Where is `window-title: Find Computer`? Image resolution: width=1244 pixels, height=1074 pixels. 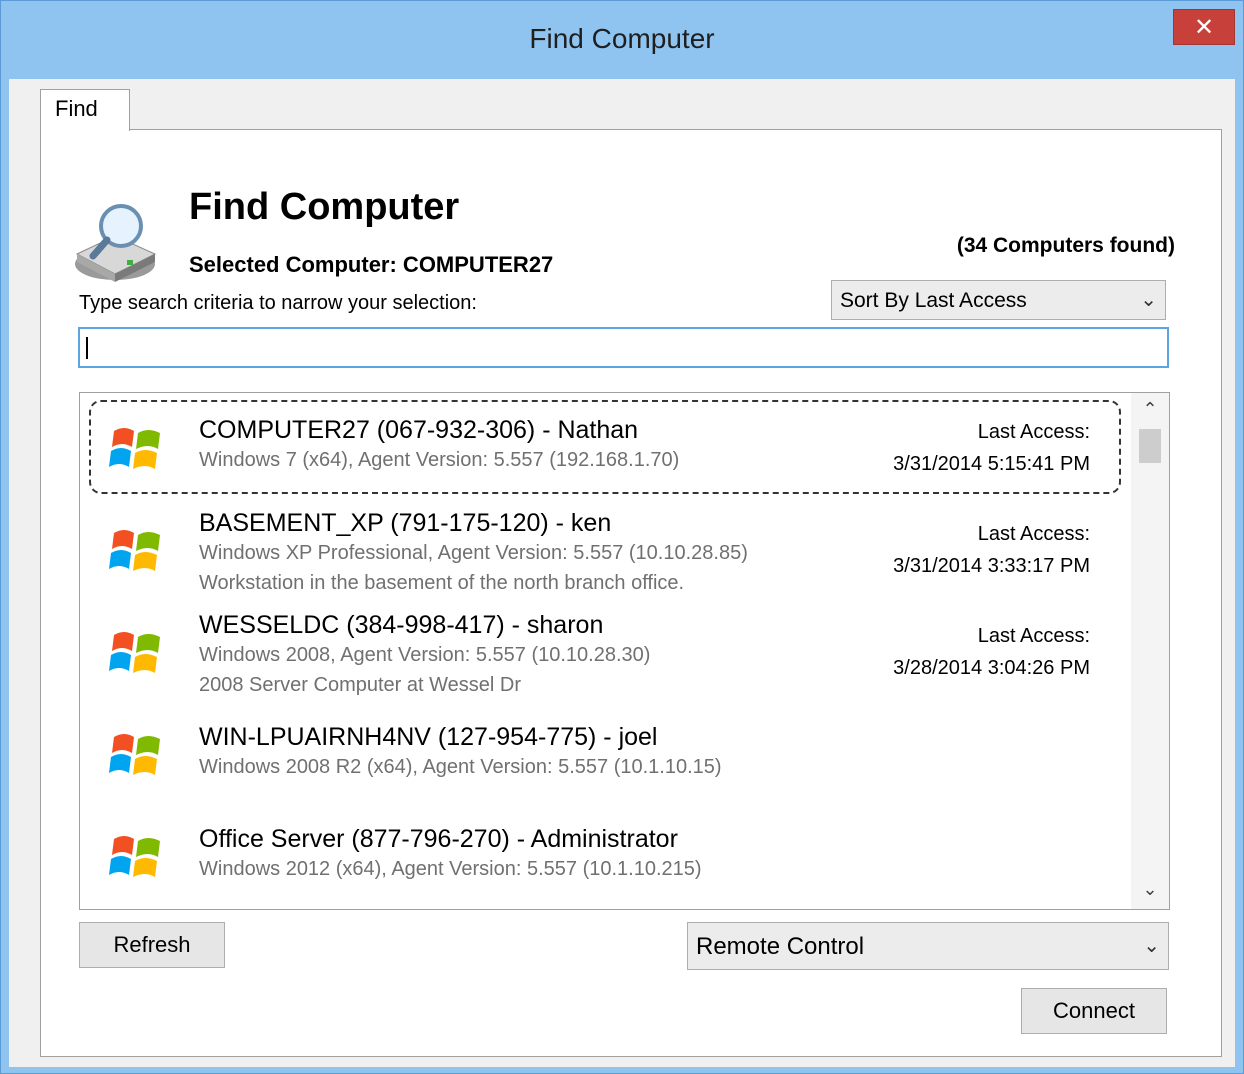
window-title: Find Computer is located at coordinates (622, 38).